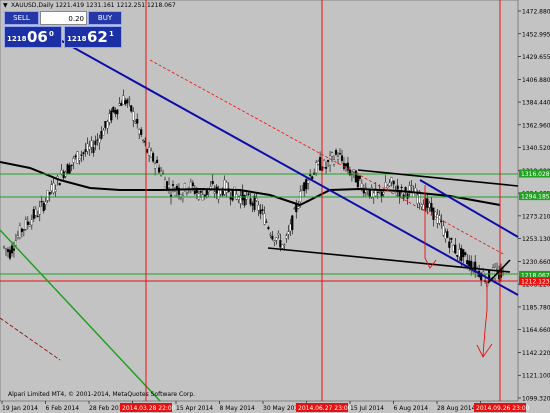  What do you see at coordinates (536, 307) in the screenshot?
I see `price-tick-label: 1185.780` at bounding box center [536, 307].